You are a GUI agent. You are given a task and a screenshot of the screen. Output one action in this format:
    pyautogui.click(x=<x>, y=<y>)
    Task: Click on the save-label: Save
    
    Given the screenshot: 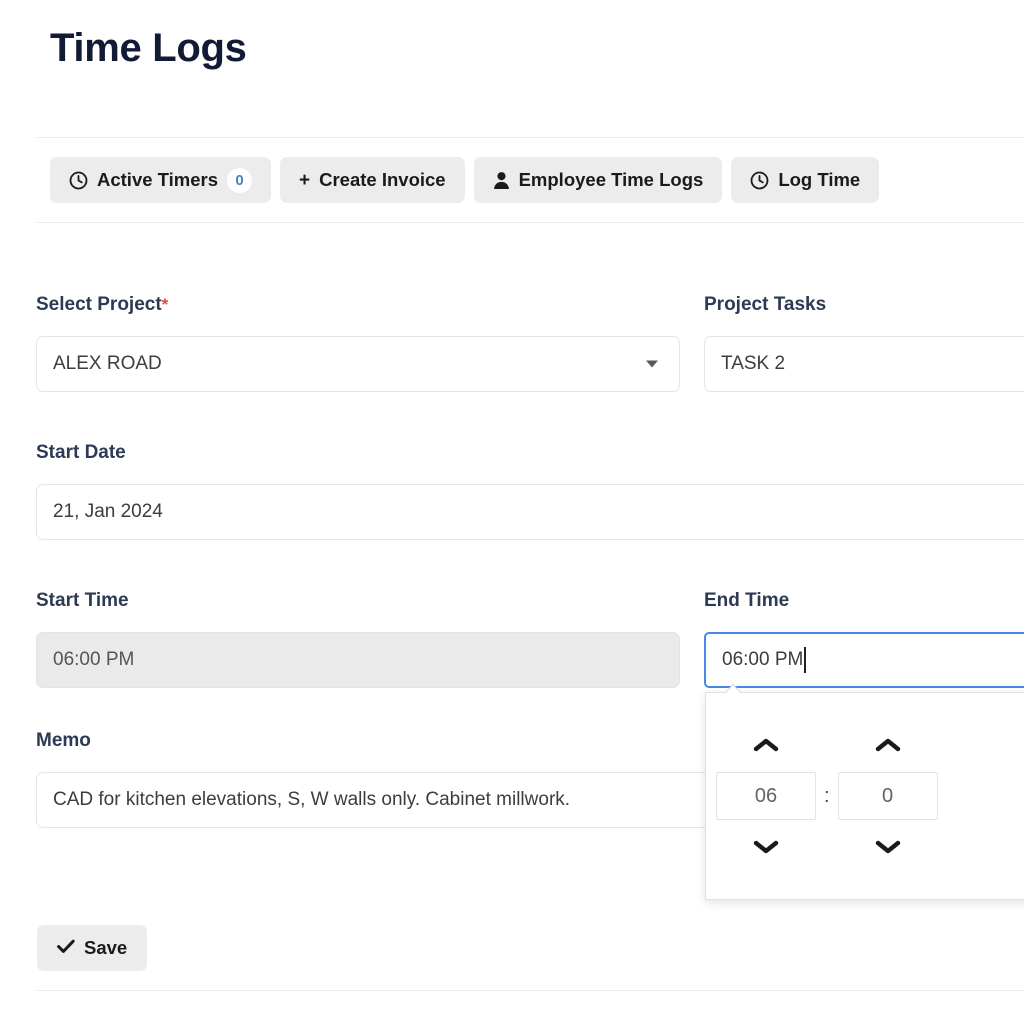 What is the action you would take?
    pyautogui.click(x=106, y=947)
    